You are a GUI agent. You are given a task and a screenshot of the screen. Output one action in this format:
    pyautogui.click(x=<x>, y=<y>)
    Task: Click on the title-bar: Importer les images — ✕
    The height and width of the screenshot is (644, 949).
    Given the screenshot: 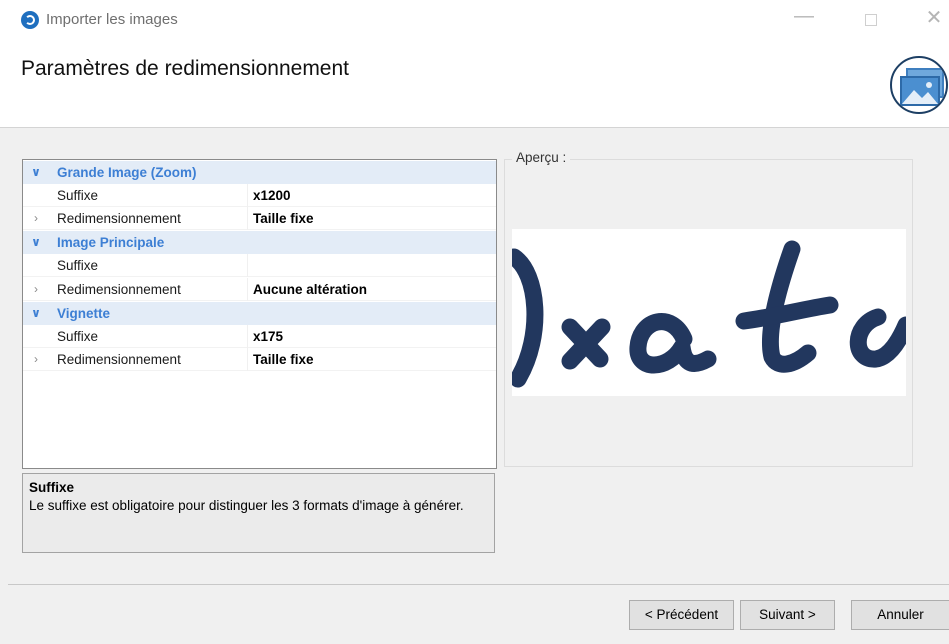 What is the action you would take?
    pyautogui.click(x=474, y=20)
    